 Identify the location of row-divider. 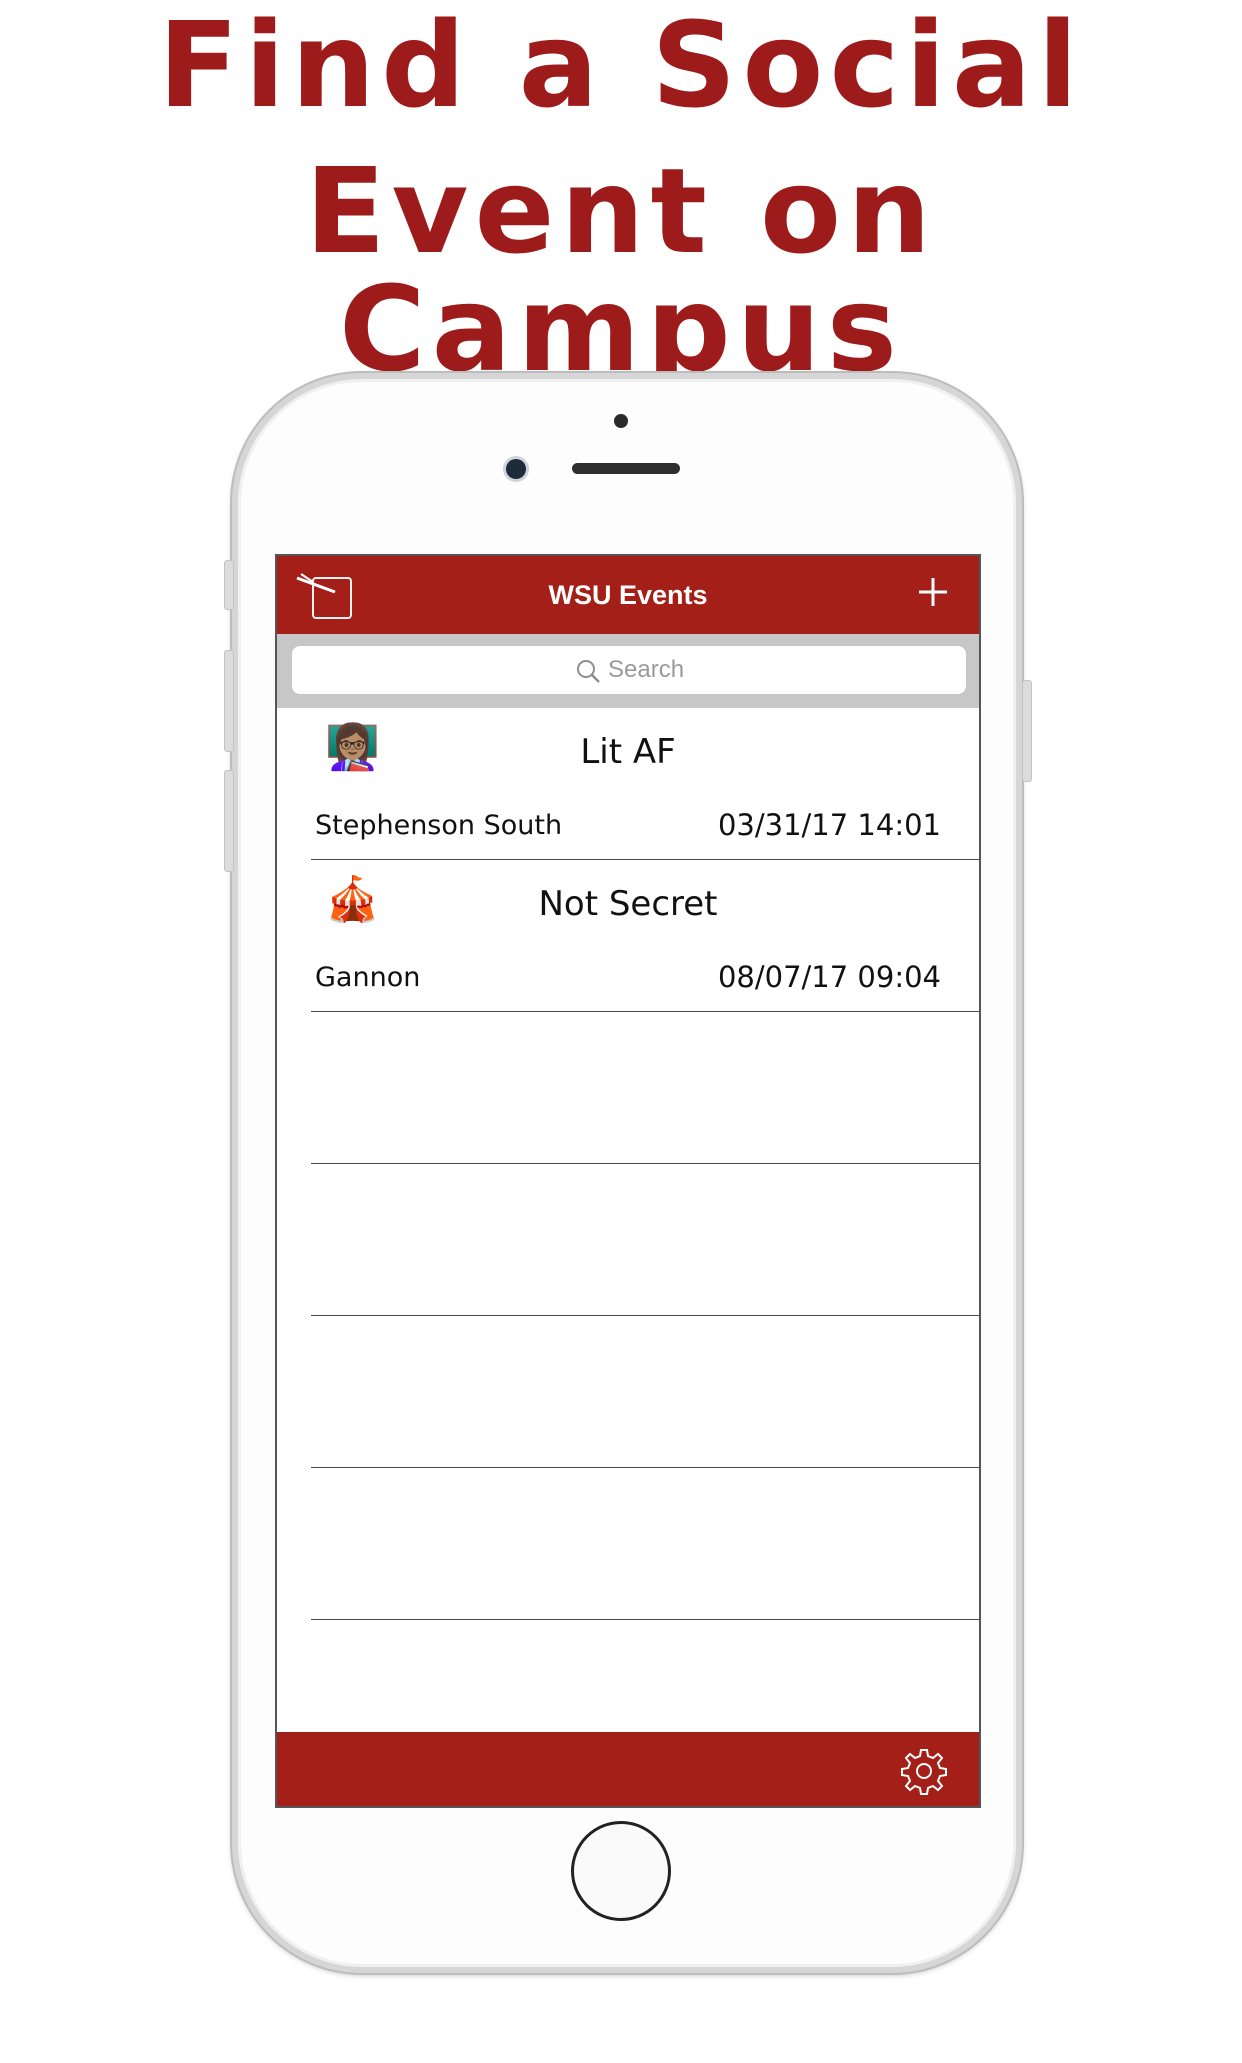
(645, 1619).